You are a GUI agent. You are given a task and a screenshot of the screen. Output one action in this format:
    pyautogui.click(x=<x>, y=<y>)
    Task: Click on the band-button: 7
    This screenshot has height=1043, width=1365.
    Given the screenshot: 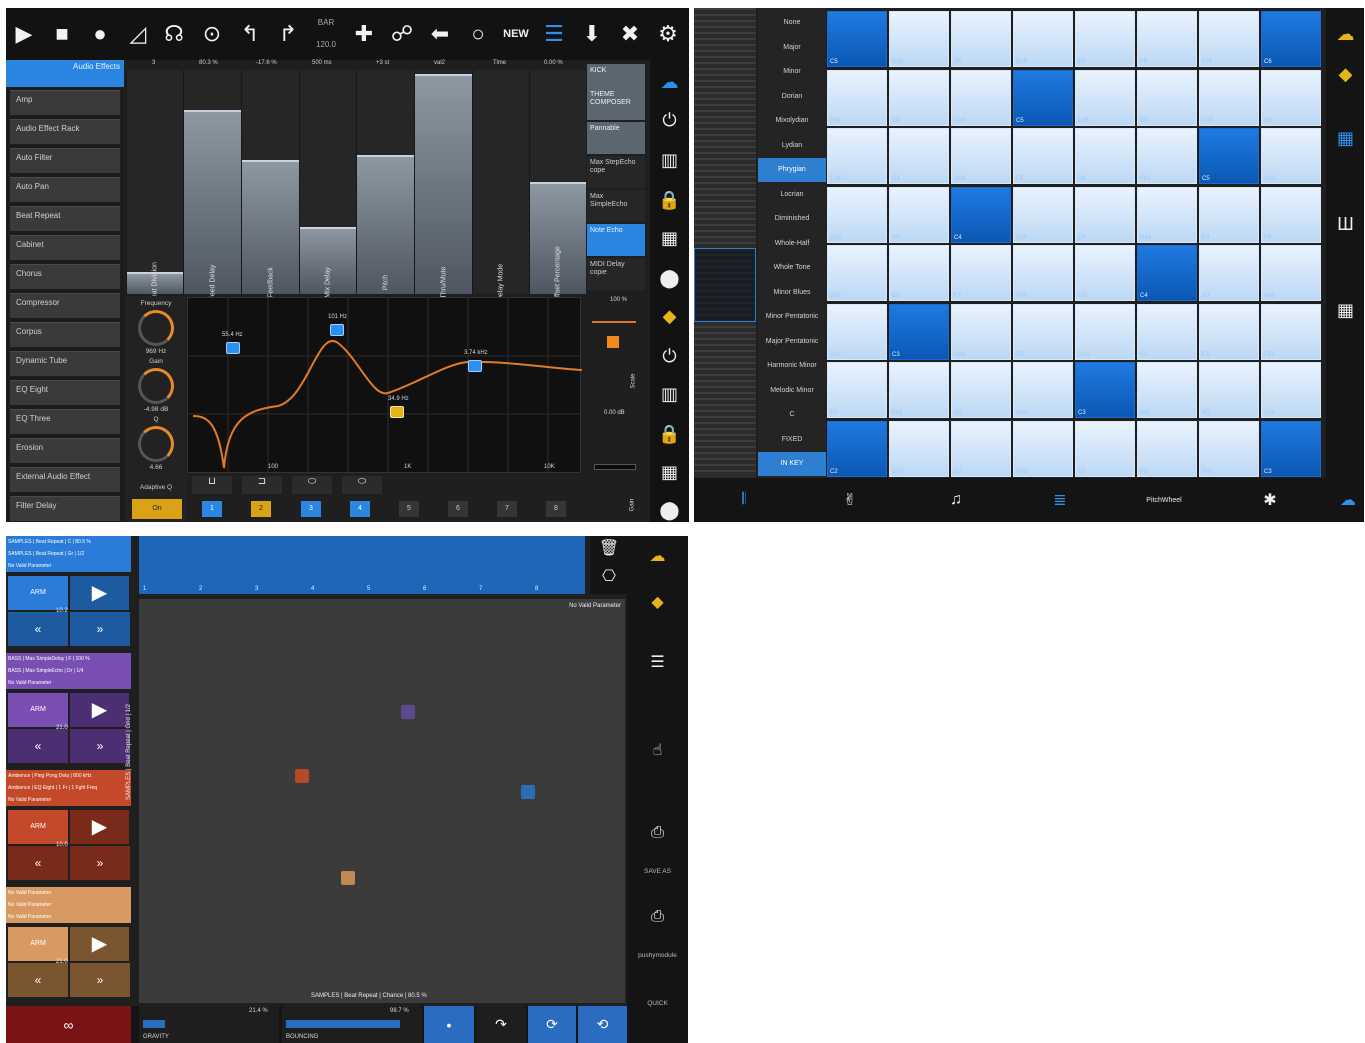 What is the action you would take?
    pyautogui.click(x=507, y=509)
    